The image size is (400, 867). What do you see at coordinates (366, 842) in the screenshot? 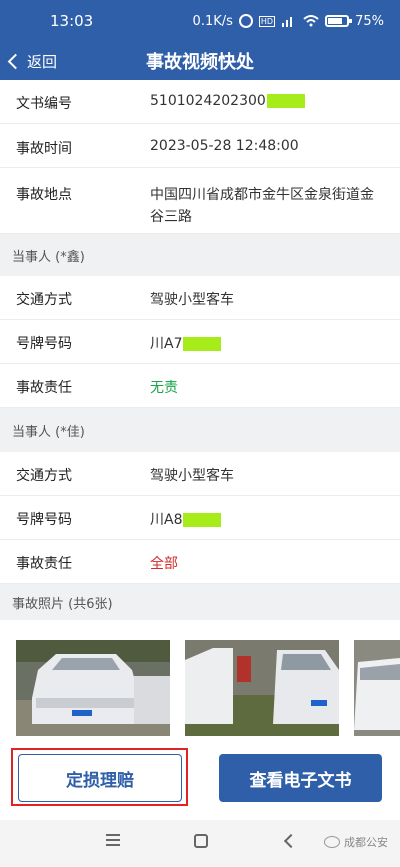
I see `watermark-text: 成都公安` at bounding box center [366, 842].